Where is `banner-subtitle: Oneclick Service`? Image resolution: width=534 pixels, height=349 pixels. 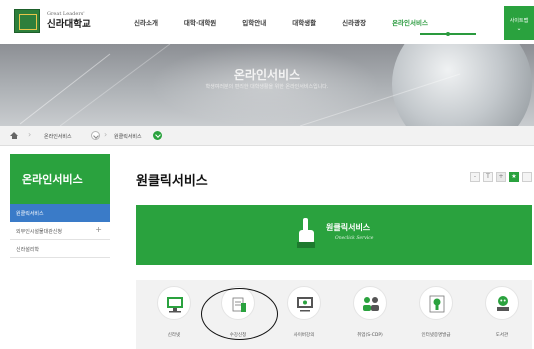
banner-subtitle: Oneclick Service is located at coordinates (354, 238).